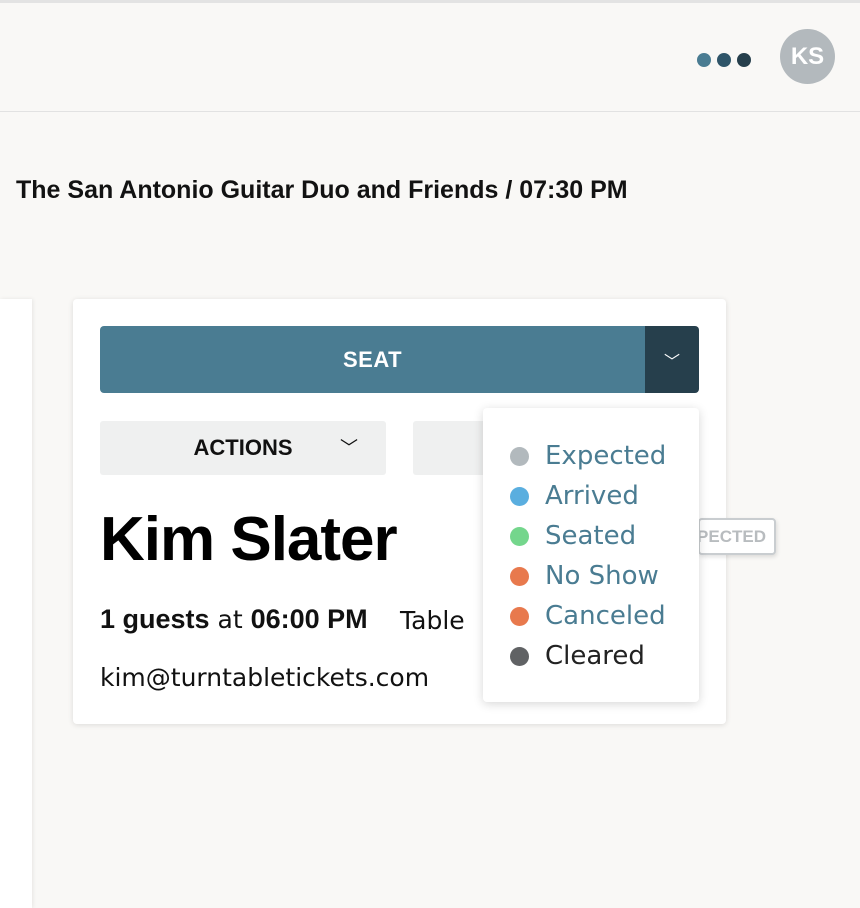 The height and width of the screenshot is (908, 860). I want to click on status-option-label: Canceled, so click(605, 616).